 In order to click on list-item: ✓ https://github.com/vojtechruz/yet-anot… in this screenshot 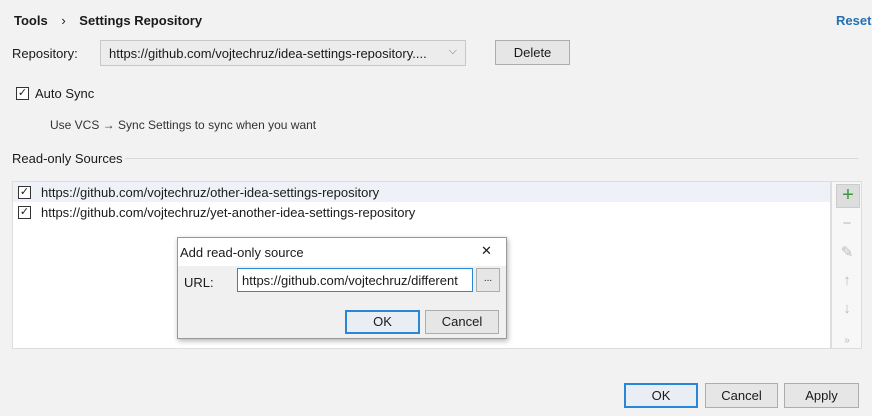, I will do `click(421, 212)`.